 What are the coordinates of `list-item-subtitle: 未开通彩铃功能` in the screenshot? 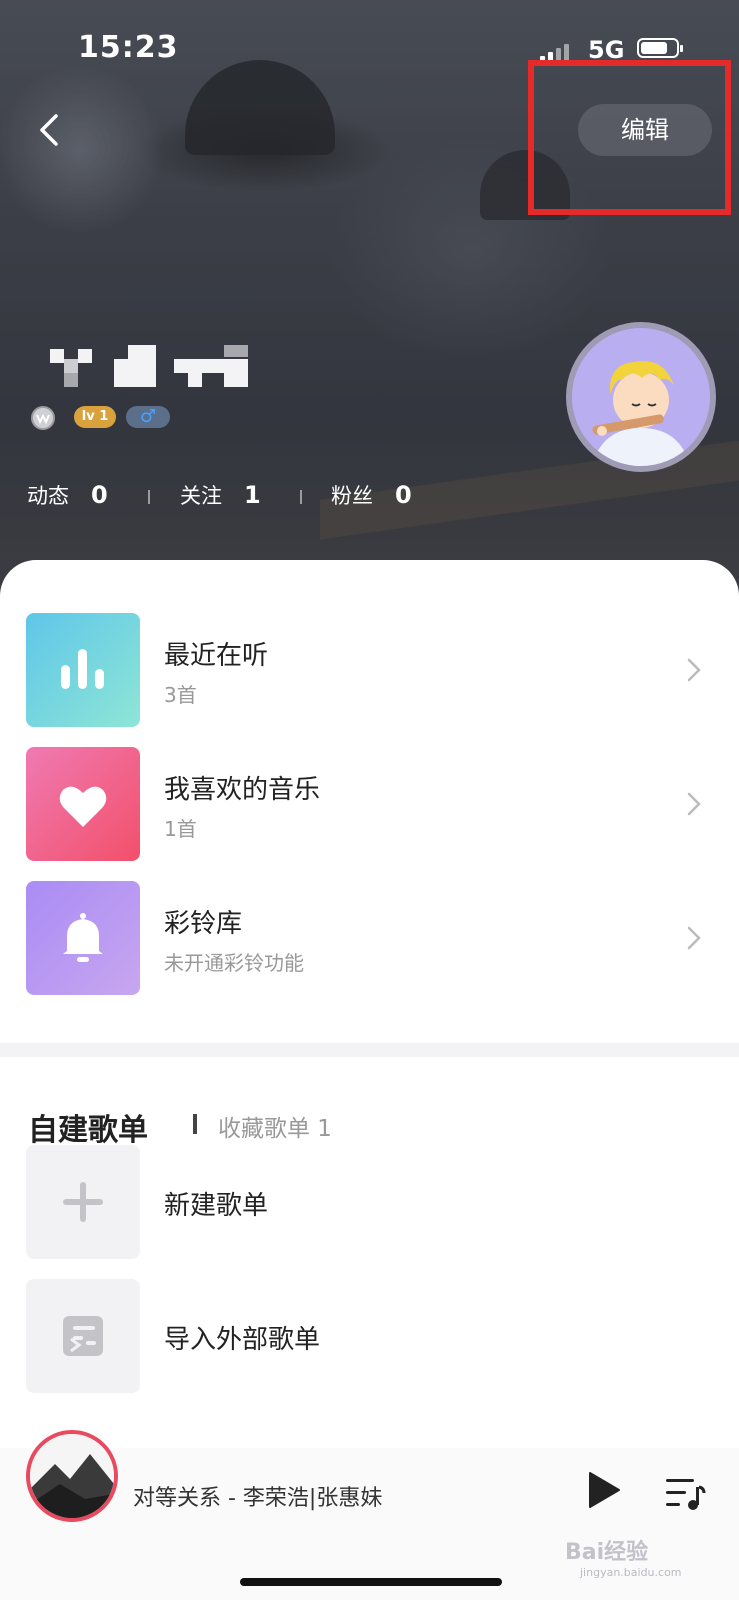 It's located at (234, 963).